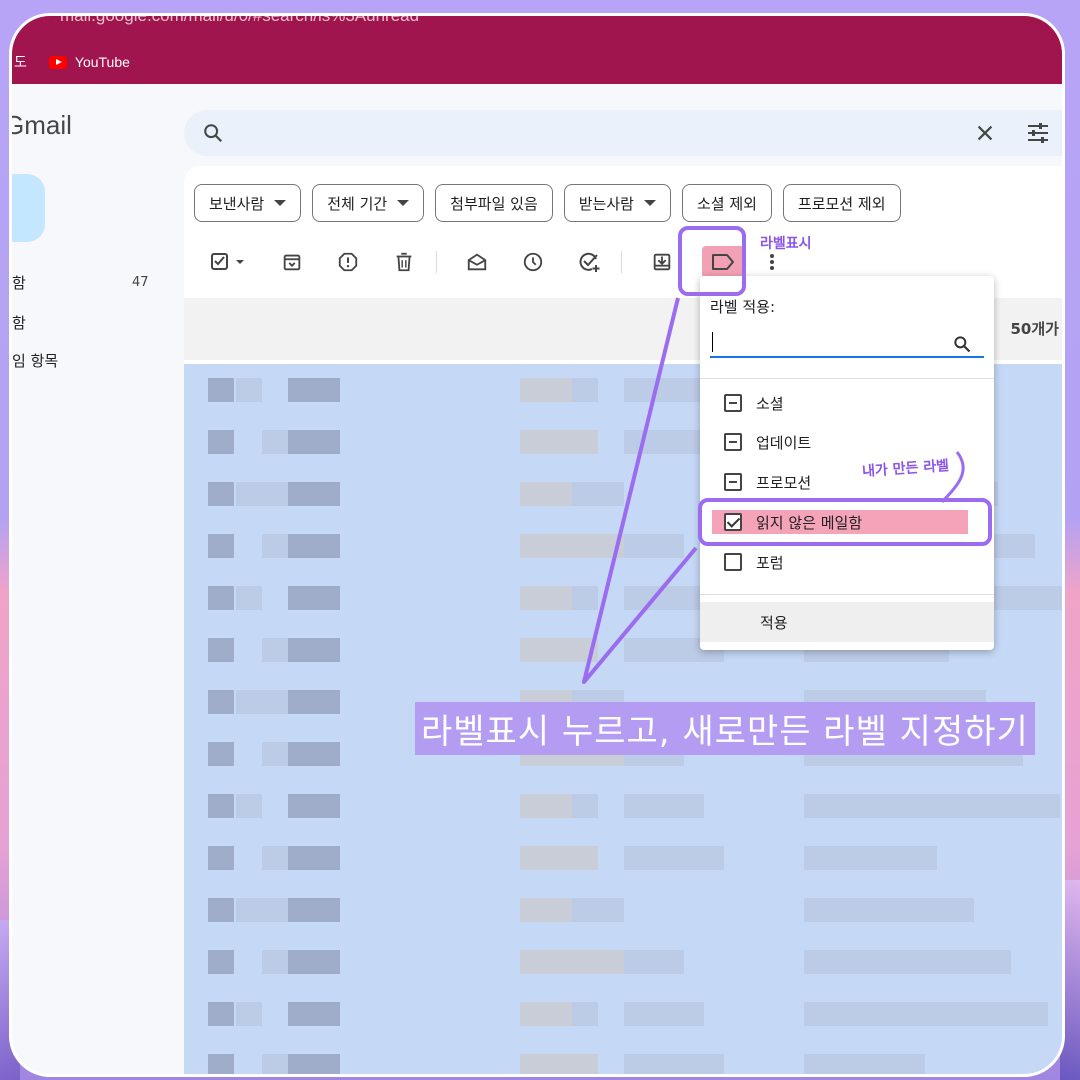 This screenshot has height=1080, width=1080. What do you see at coordinates (606, 203) in the screenshot?
I see `chip-label: 받는사람` at bounding box center [606, 203].